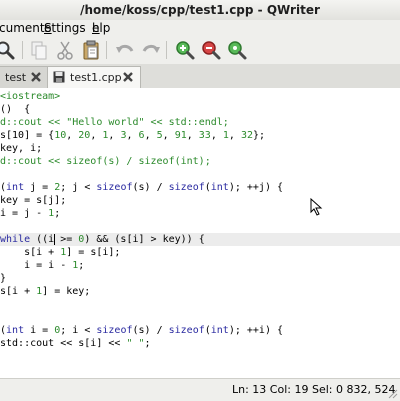 The image size is (400, 401). What do you see at coordinates (200, 291) in the screenshot?
I see `code-line: s[i + 1] = key;` at bounding box center [200, 291].